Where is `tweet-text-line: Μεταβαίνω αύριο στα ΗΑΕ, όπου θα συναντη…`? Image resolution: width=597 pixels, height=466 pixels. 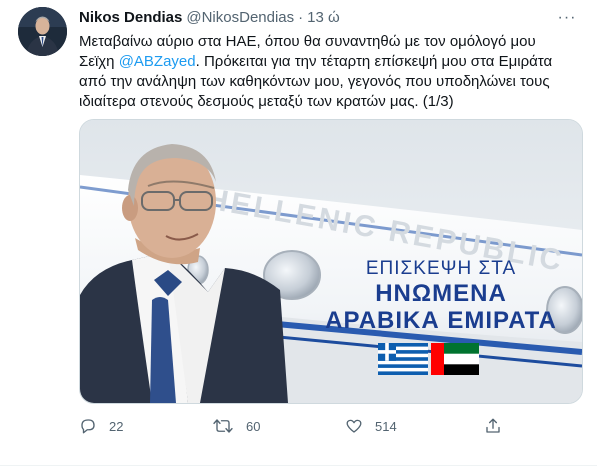 tweet-text-line: Μεταβαίνω αύριο στα ΗΑΕ, όπου θα συναντη… is located at coordinates (307, 41).